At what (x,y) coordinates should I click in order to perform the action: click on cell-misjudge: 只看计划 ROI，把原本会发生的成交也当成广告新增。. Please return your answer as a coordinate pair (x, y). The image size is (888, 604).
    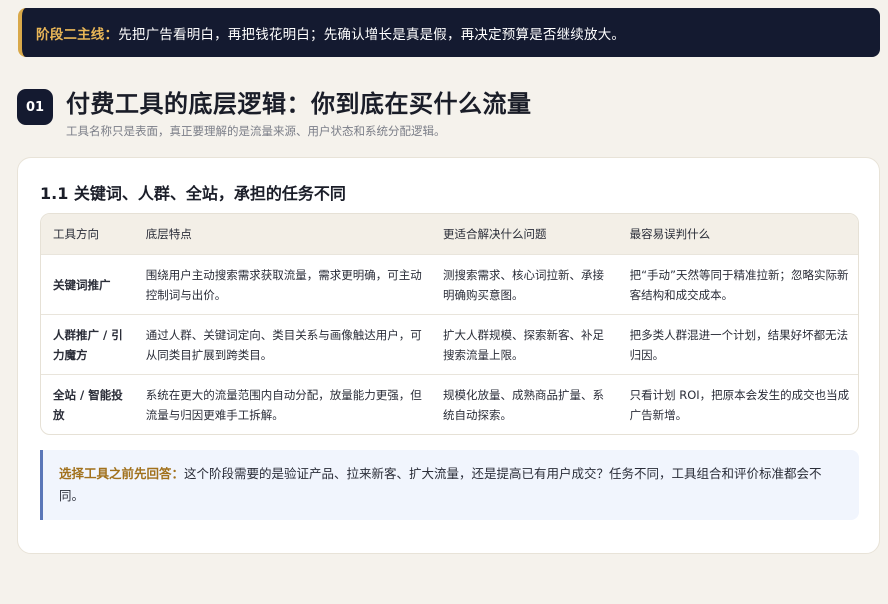
    Looking at the image, I should click on (739, 404).